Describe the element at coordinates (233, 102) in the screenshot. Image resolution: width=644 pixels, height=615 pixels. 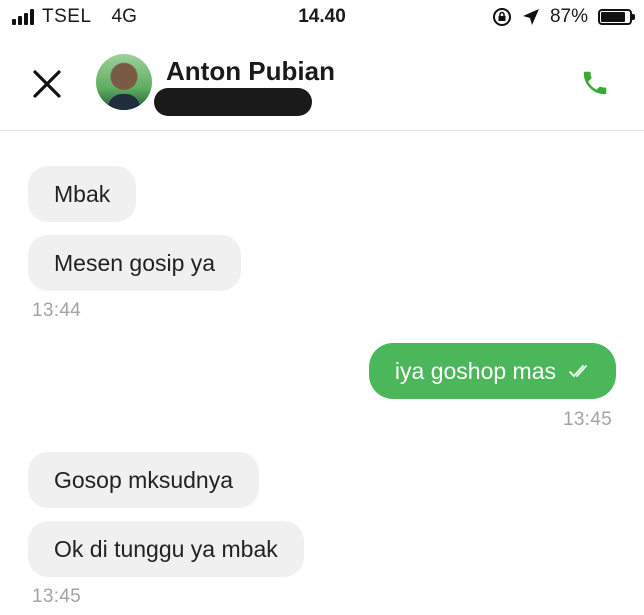
I see `redacted-subtitle` at that location.